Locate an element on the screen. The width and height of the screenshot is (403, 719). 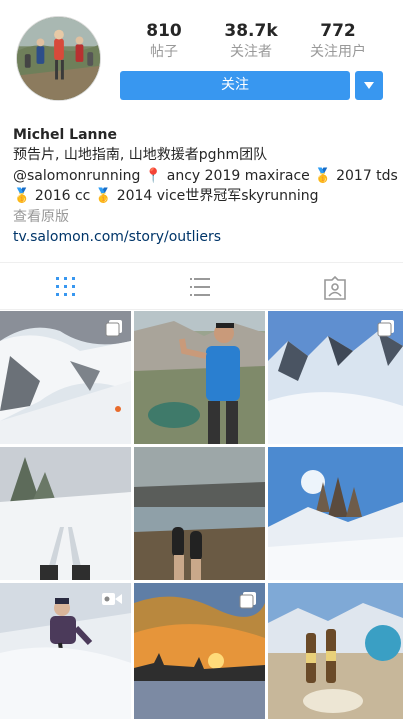
followers-count-value: 38.7k is located at coordinates (251, 31).